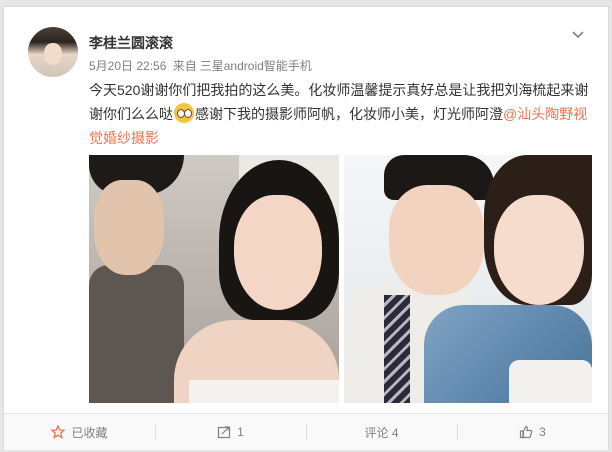 The width and height of the screenshot is (612, 452). I want to click on white-dress, so click(550, 381).